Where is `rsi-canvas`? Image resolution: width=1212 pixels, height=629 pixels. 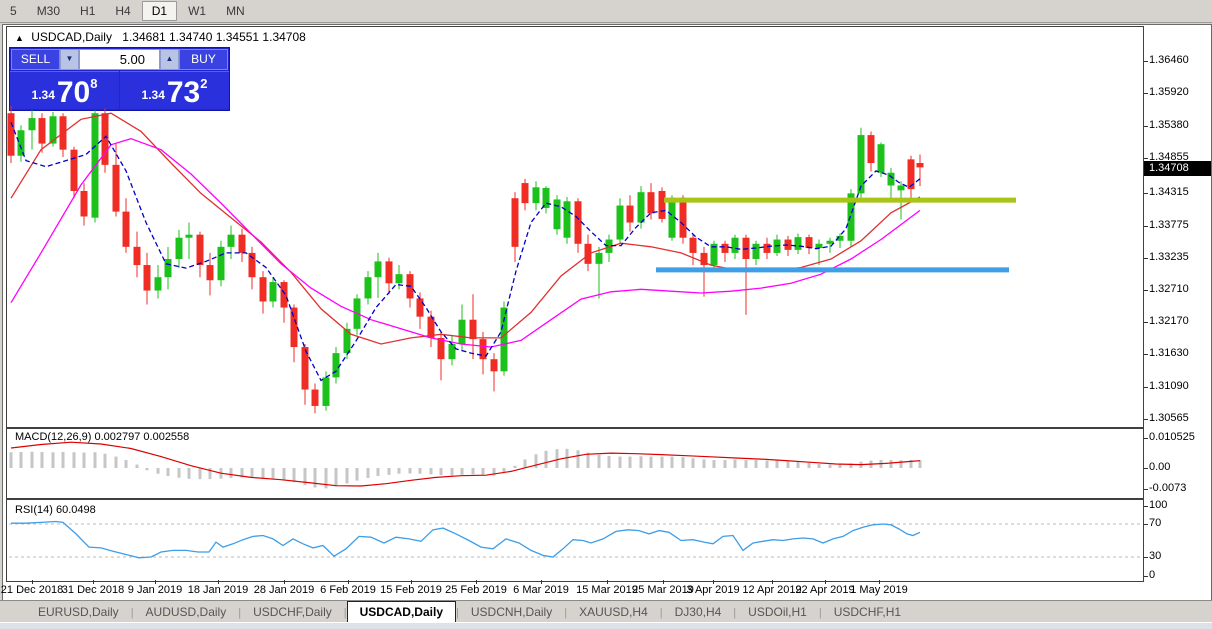 rsi-canvas is located at coordinates (575, 540).